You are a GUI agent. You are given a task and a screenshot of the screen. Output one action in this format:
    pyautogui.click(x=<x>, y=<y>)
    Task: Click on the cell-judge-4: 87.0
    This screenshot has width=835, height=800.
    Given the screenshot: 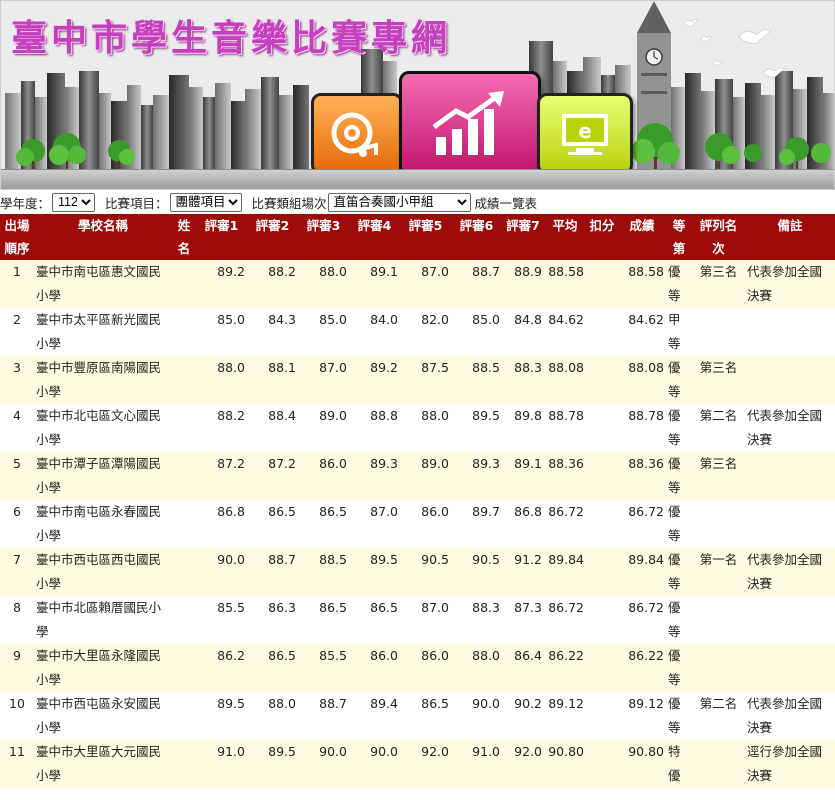 What is the action you would take?
    pyautogui.click(x=374, y=524)
    